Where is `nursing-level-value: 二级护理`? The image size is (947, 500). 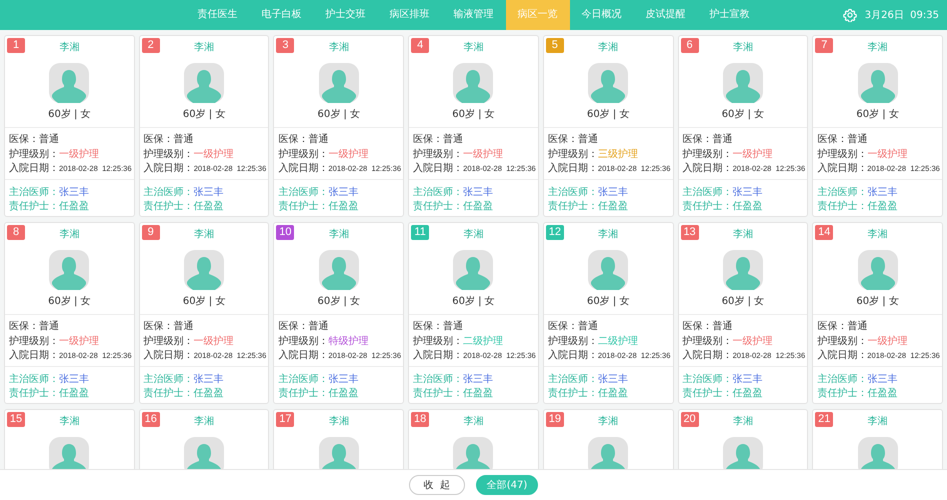
nursing-level-value: 二级护理 is located at coordinates (618, 341).